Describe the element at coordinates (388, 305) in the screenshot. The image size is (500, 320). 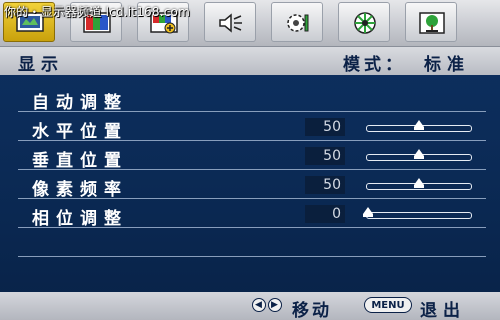
I see `menu-button: MENU` at that location.